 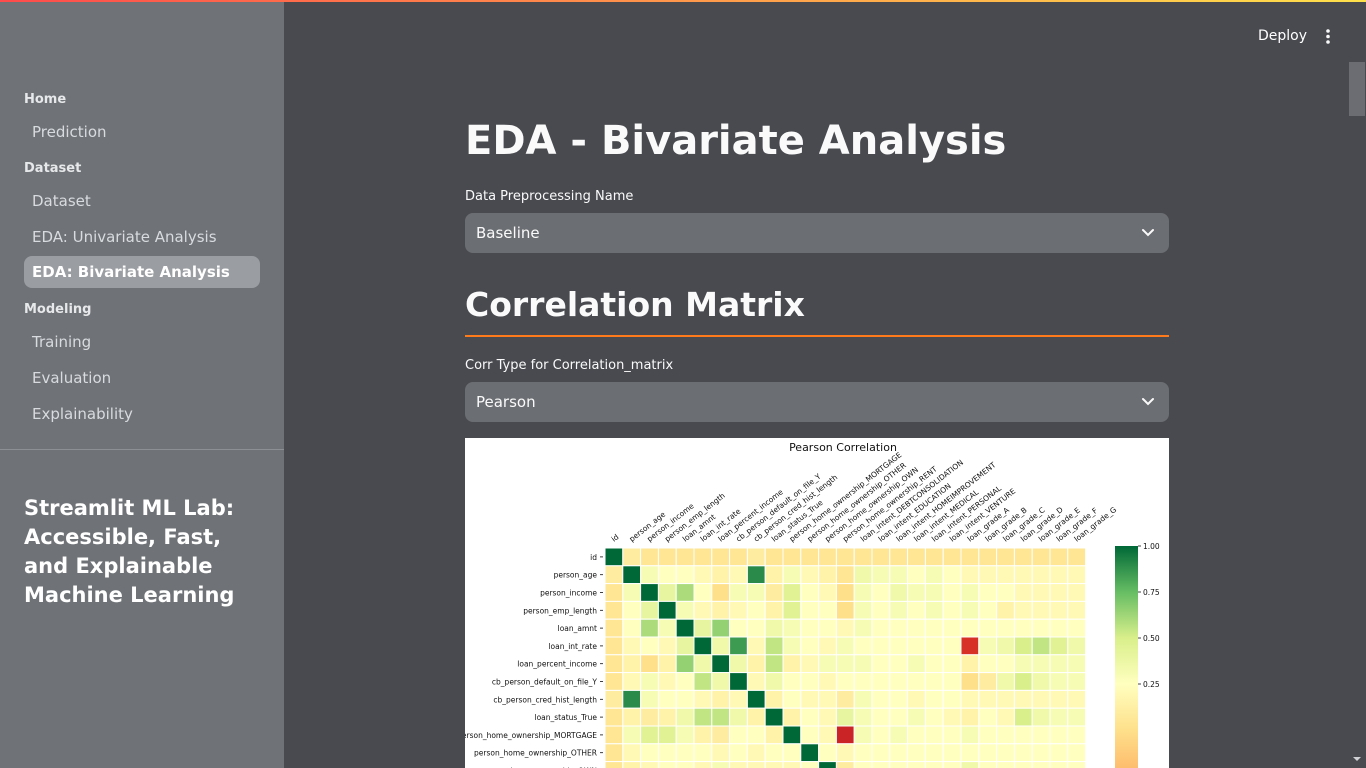 What do you see at coordinates (817, 402) in the screenshot?
I see `corr-type-select: Pearson` at bounding box center [817, 402].